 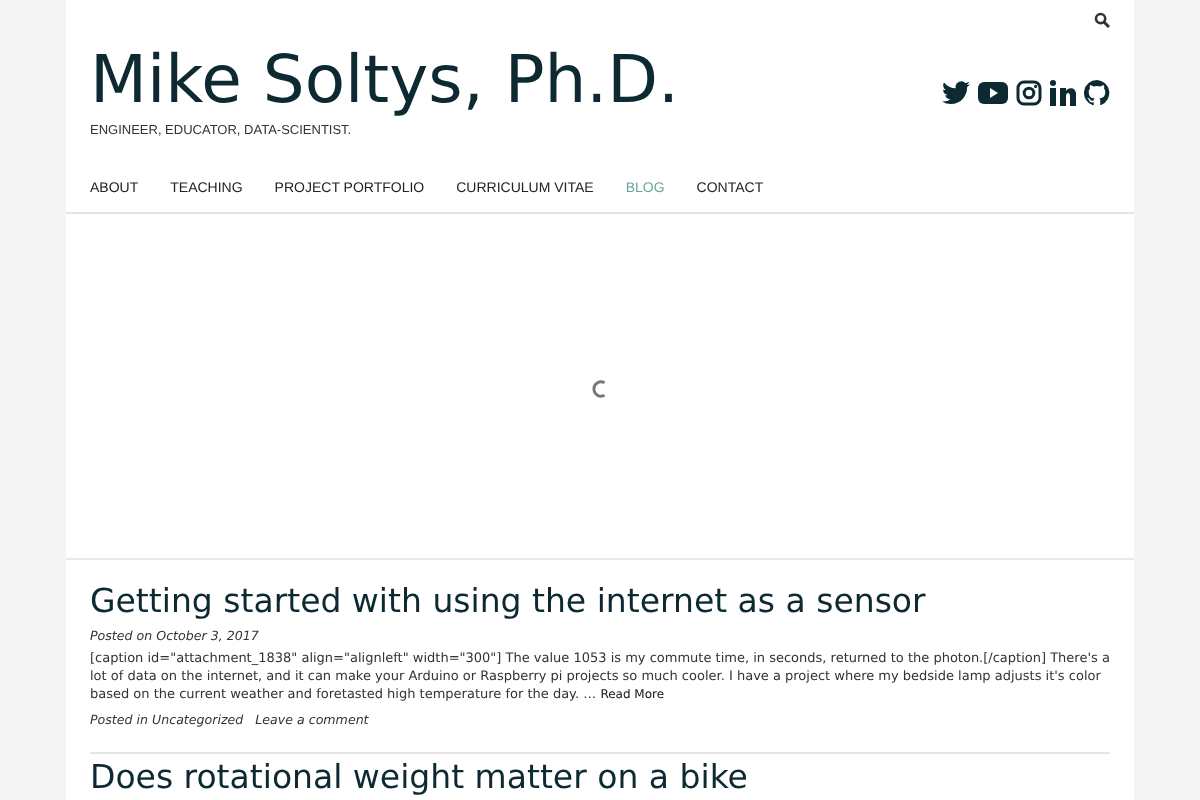 What do you see at coordinates (385, 80) in the screenshot?
I see `site-title: Mike Soltys, Ph.D.` at bounding box center [385, 80].